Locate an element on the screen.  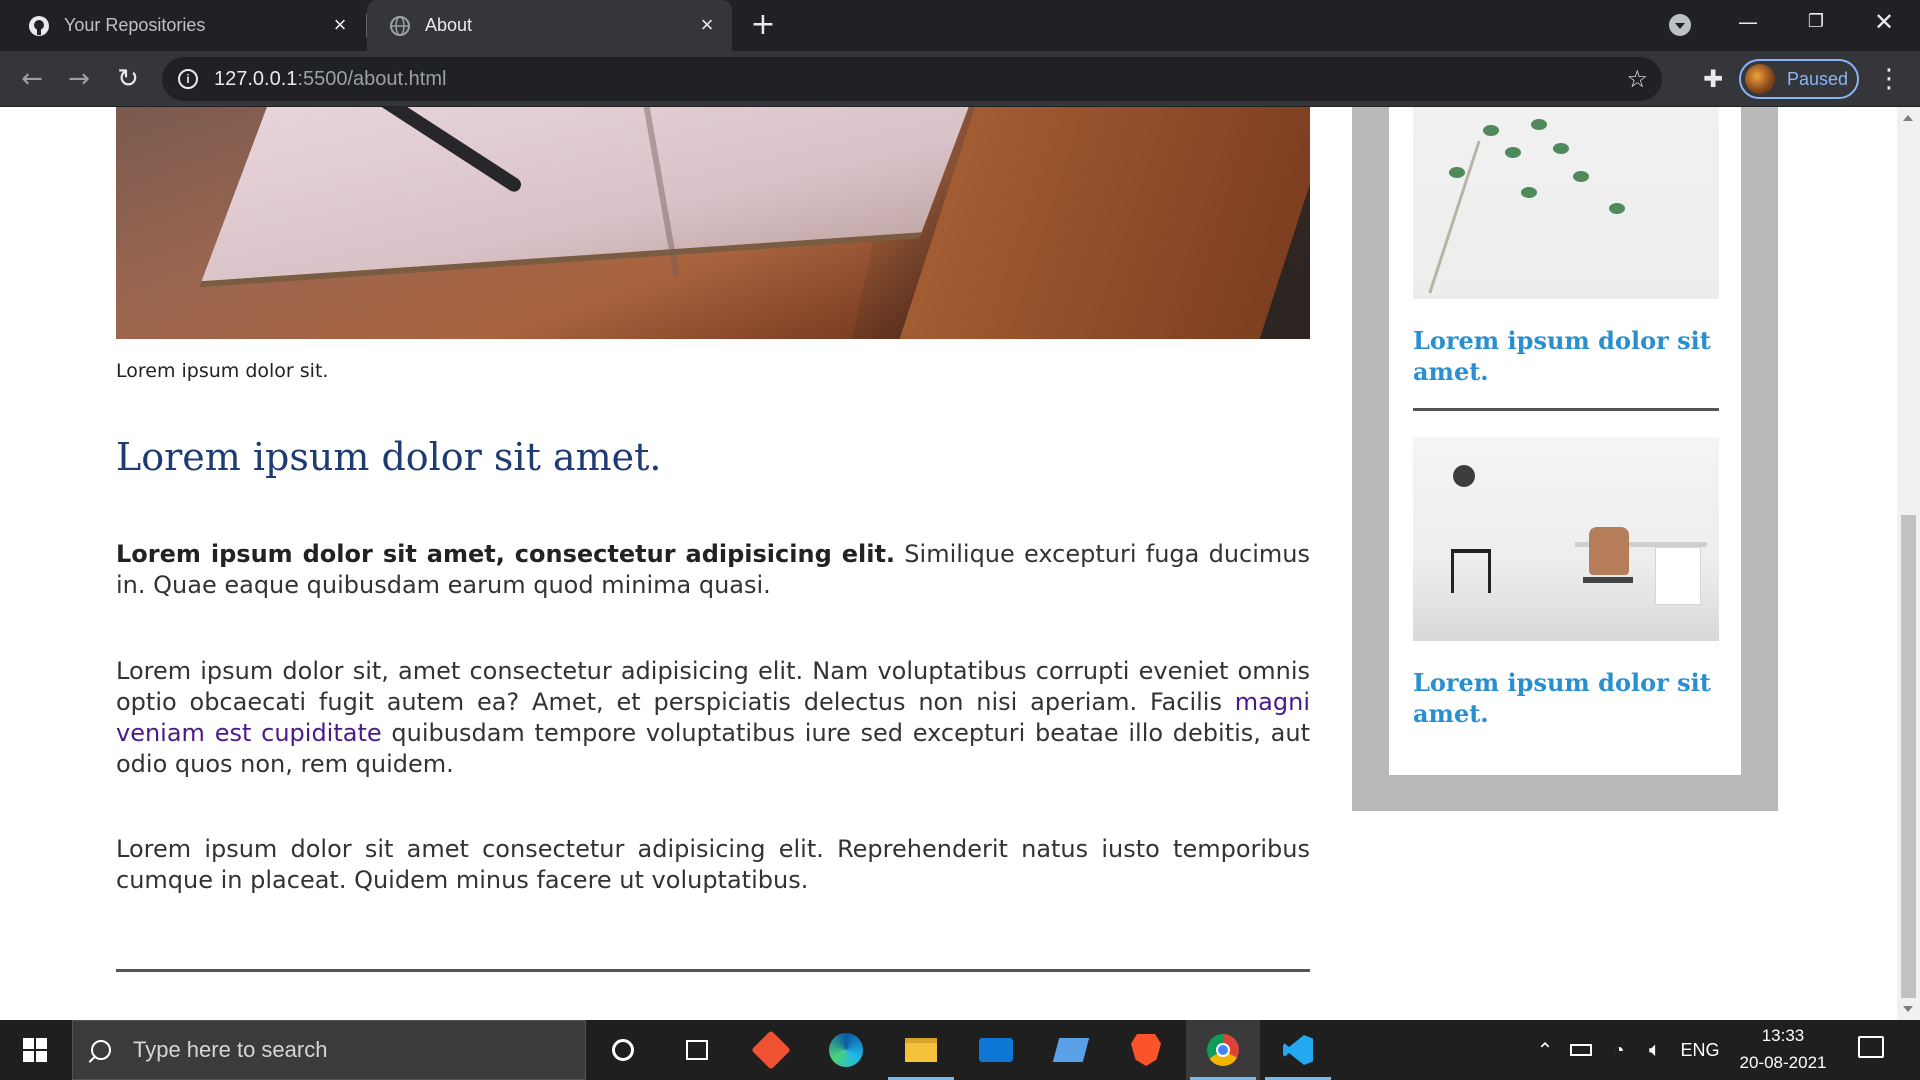
start-button is located at coordinates (35, 1050).